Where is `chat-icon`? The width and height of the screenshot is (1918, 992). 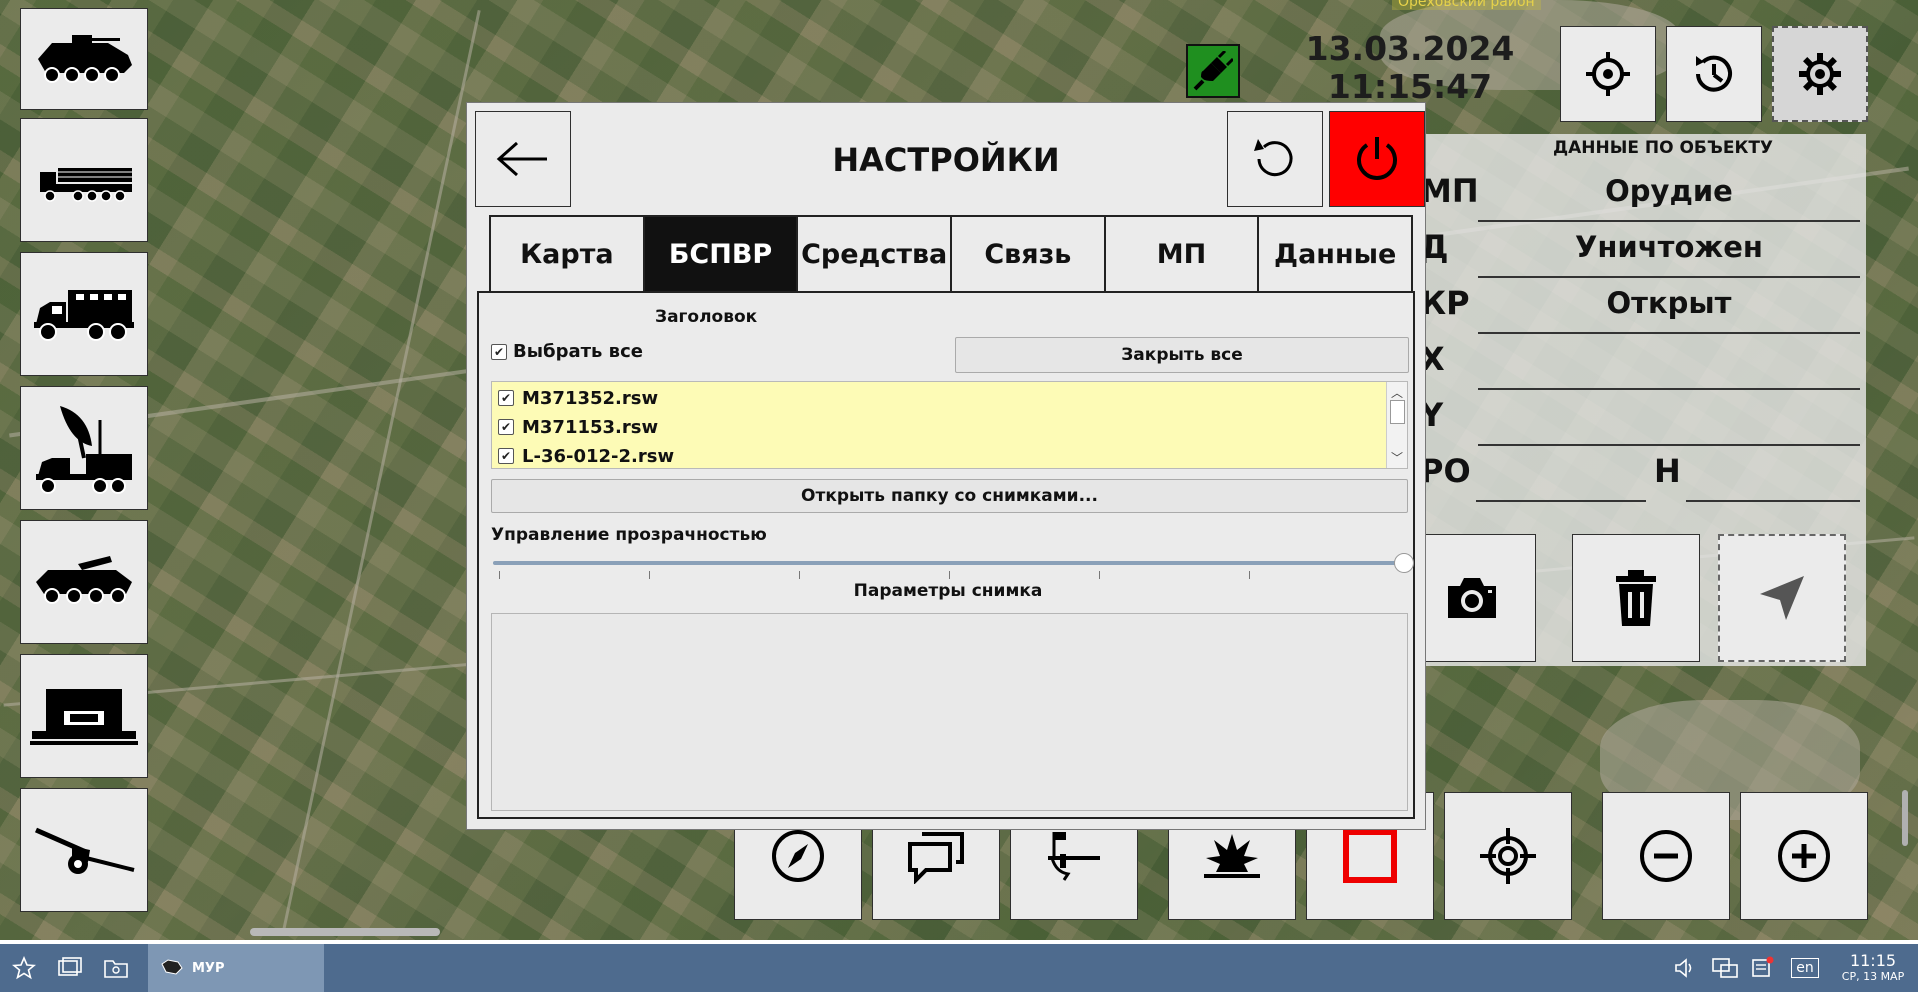
chat-icon is located at coordinates (936, 858).